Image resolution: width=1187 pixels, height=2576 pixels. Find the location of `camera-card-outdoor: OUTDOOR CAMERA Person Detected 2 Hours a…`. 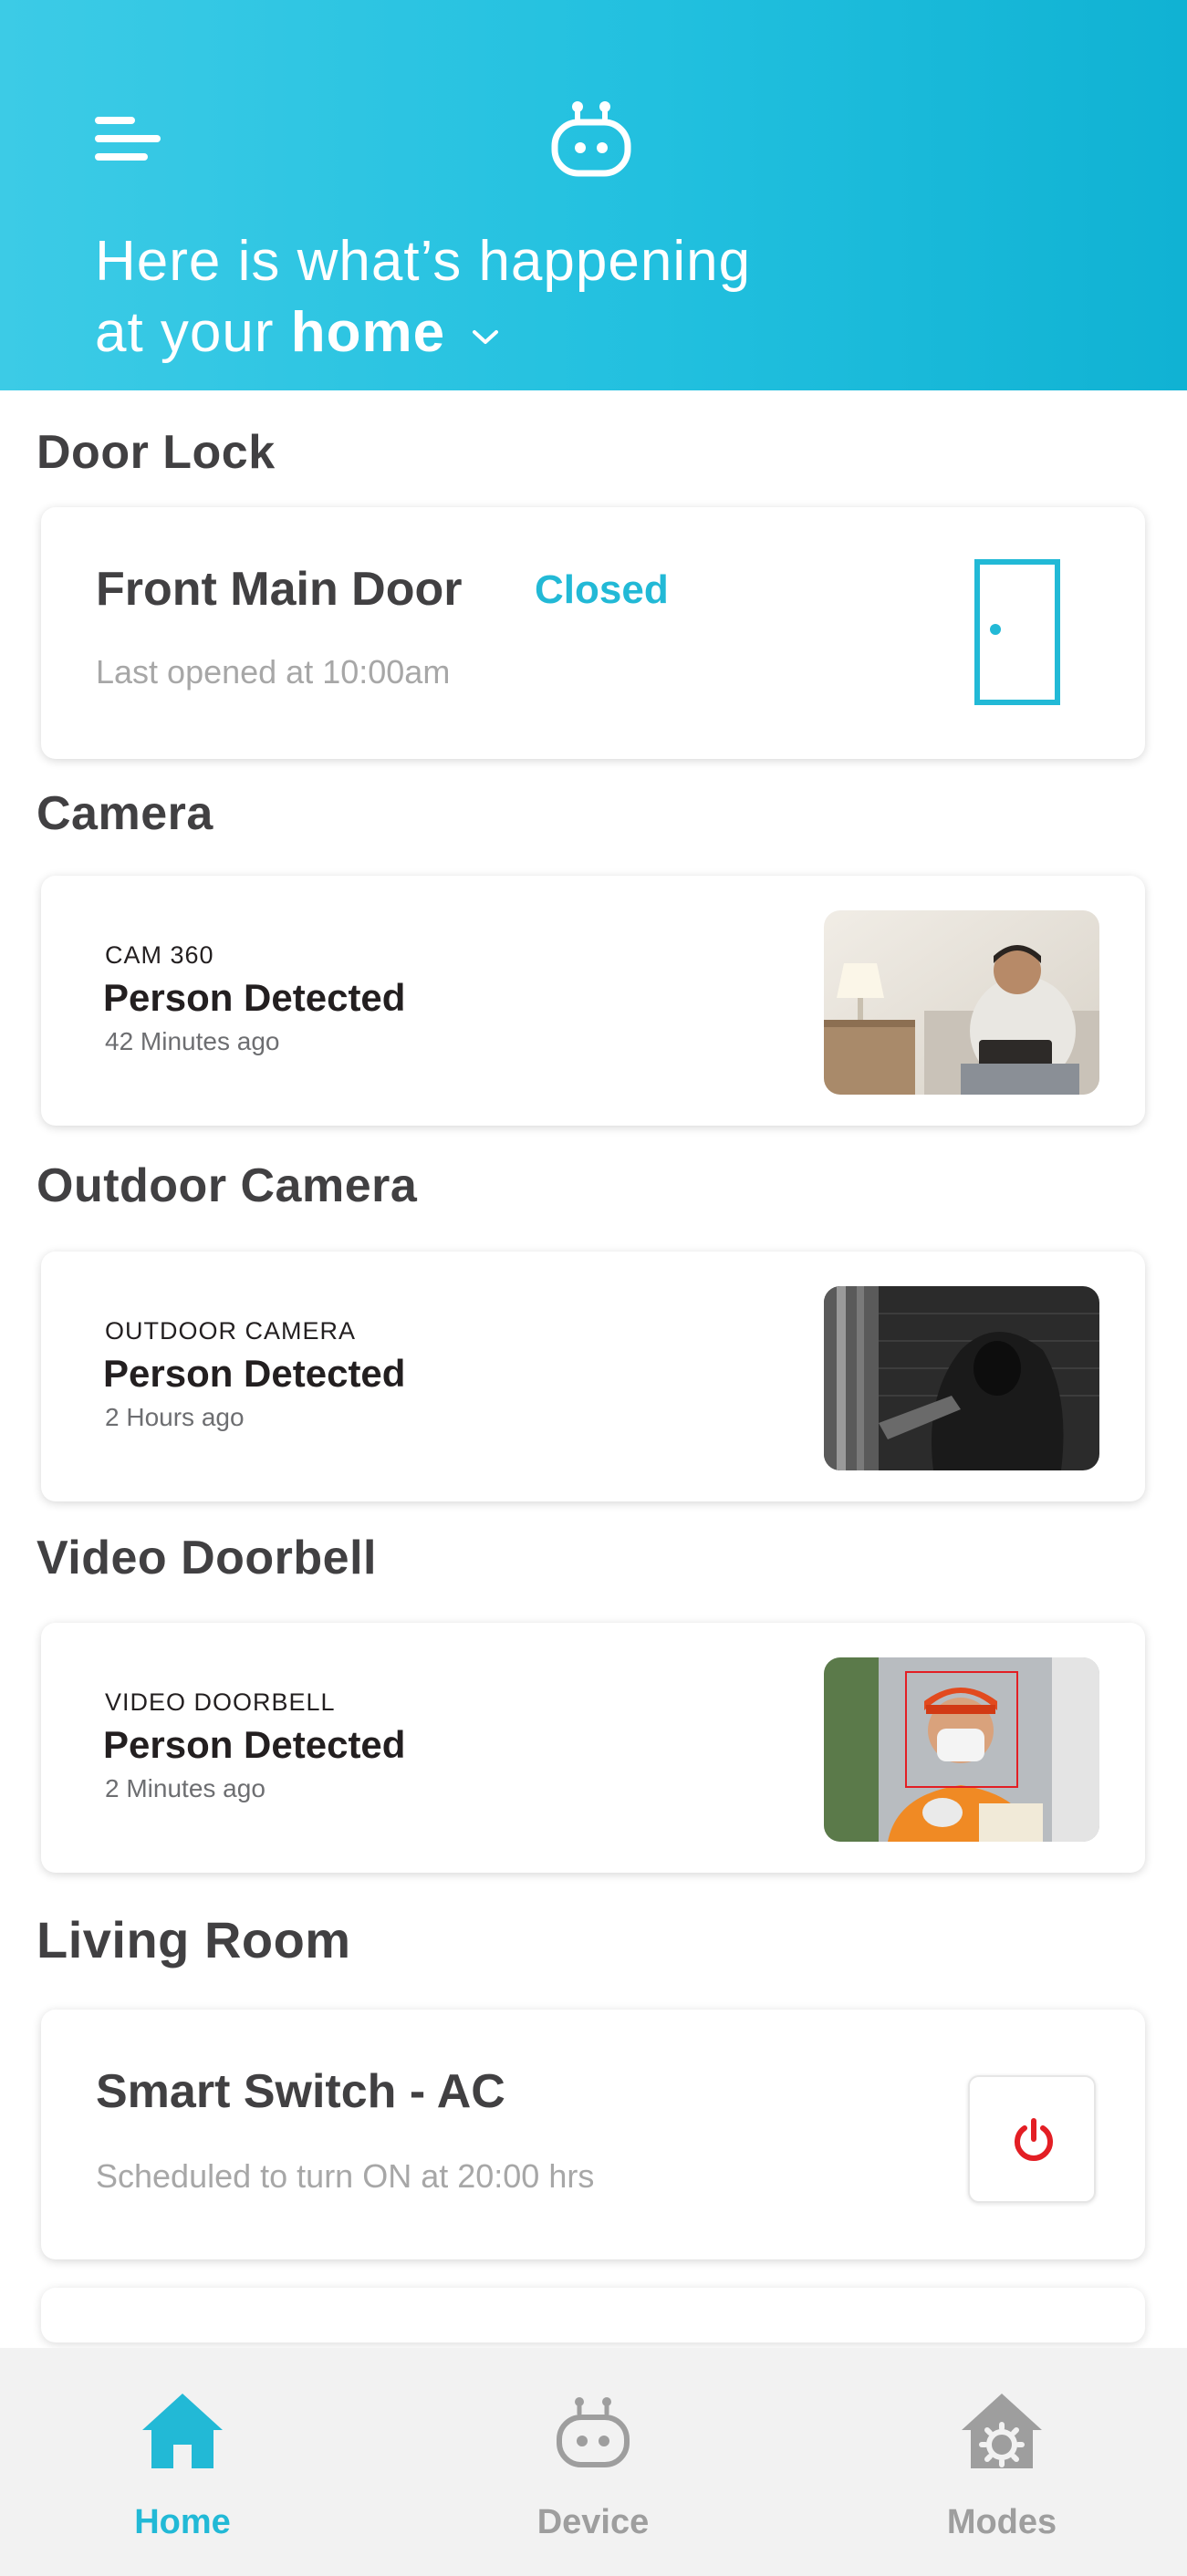

camera-card-outdoor: OUTDOOR CAMERA Person Detected 2 Hours a… is located at coordinates (593, 1376).